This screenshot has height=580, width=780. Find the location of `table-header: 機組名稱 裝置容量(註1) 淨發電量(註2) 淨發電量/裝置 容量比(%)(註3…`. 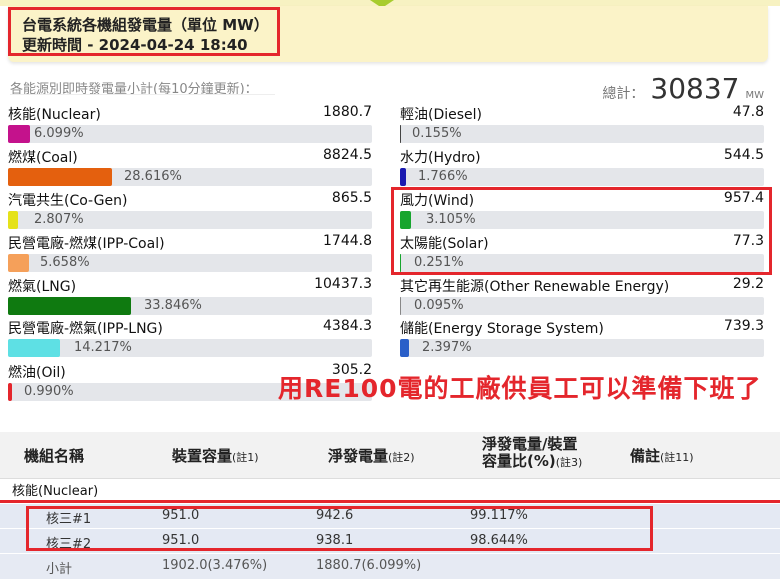

table-header: 機組名稱 裝置容量(註1) 淨發電量(註2) 淨發電量/裝置 容量比(%)(註3… is located at coordinates (390, 455).